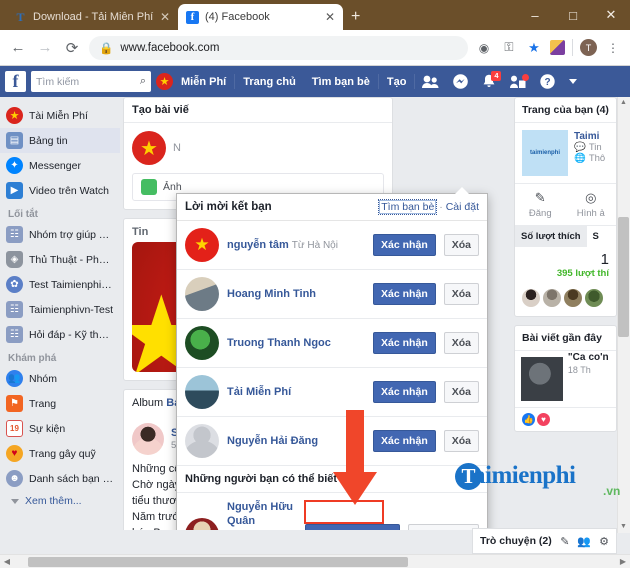 The height and width of the screenshot is (568, 630). Describe the element at coordinates (60, 284) in the screenshot. I see `sidebar-item-shortcut-2: ✿ Test Taimienphi.vn` at that location.